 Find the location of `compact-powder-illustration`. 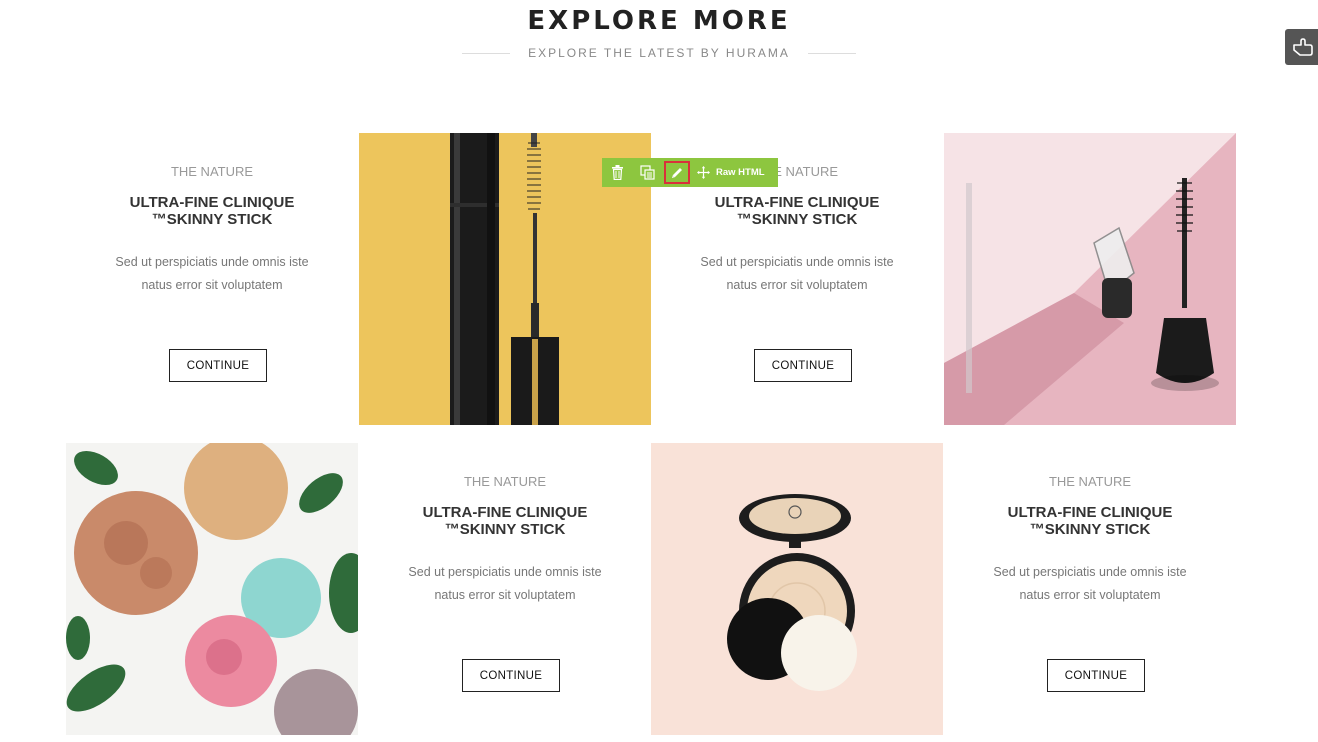

compact-powder-illustration is located at coordinates (797, 589).